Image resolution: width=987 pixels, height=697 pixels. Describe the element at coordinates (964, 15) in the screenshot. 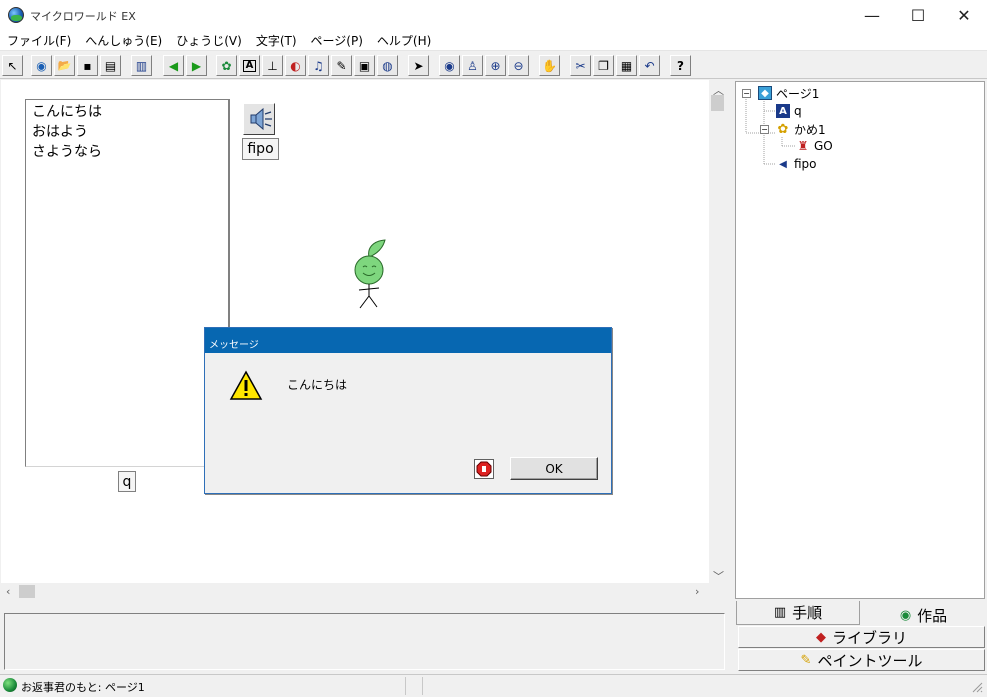

I see `close-button: ✕` at that location.